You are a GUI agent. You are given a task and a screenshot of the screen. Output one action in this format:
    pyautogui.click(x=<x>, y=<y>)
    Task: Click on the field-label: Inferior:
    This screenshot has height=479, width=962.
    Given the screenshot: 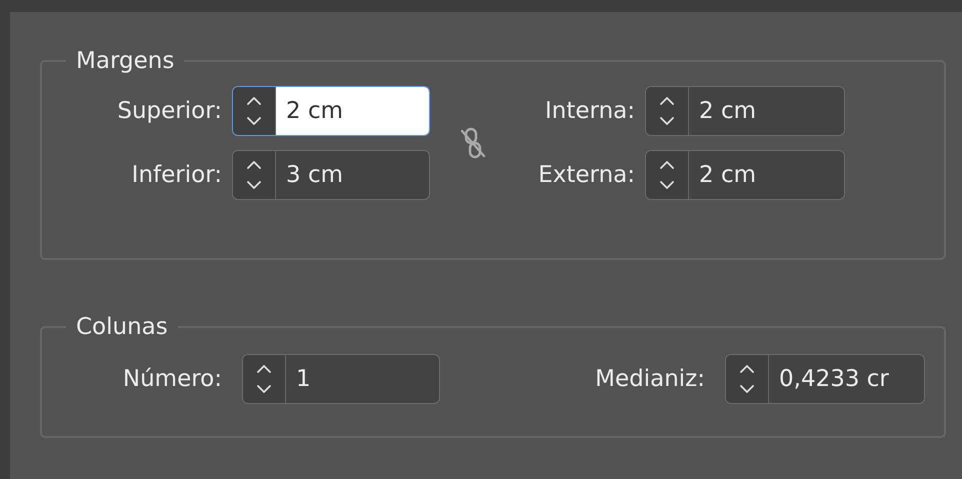 What is the action you would take?
    pyautogui.click(x=176, y=175)
    